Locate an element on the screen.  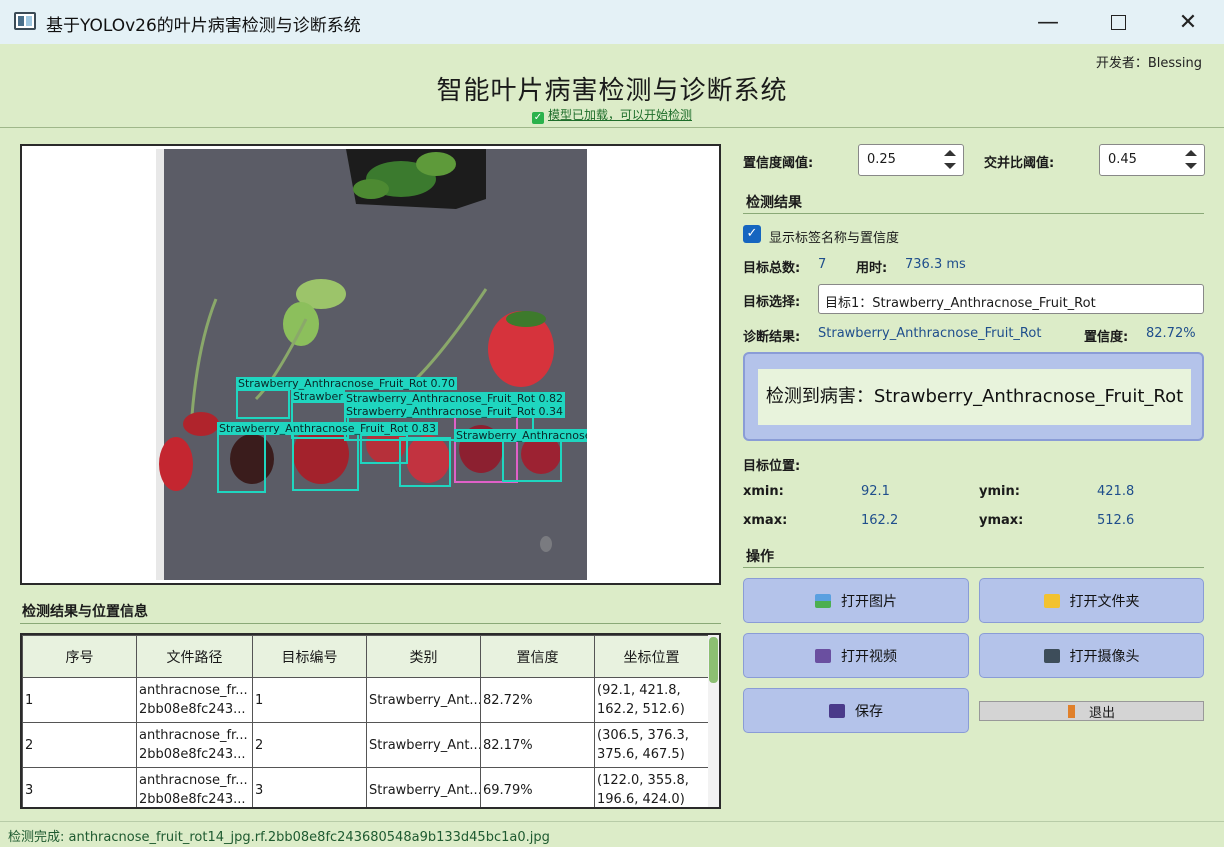
column-header: 文件路径 is located at coordinates (194, 656).